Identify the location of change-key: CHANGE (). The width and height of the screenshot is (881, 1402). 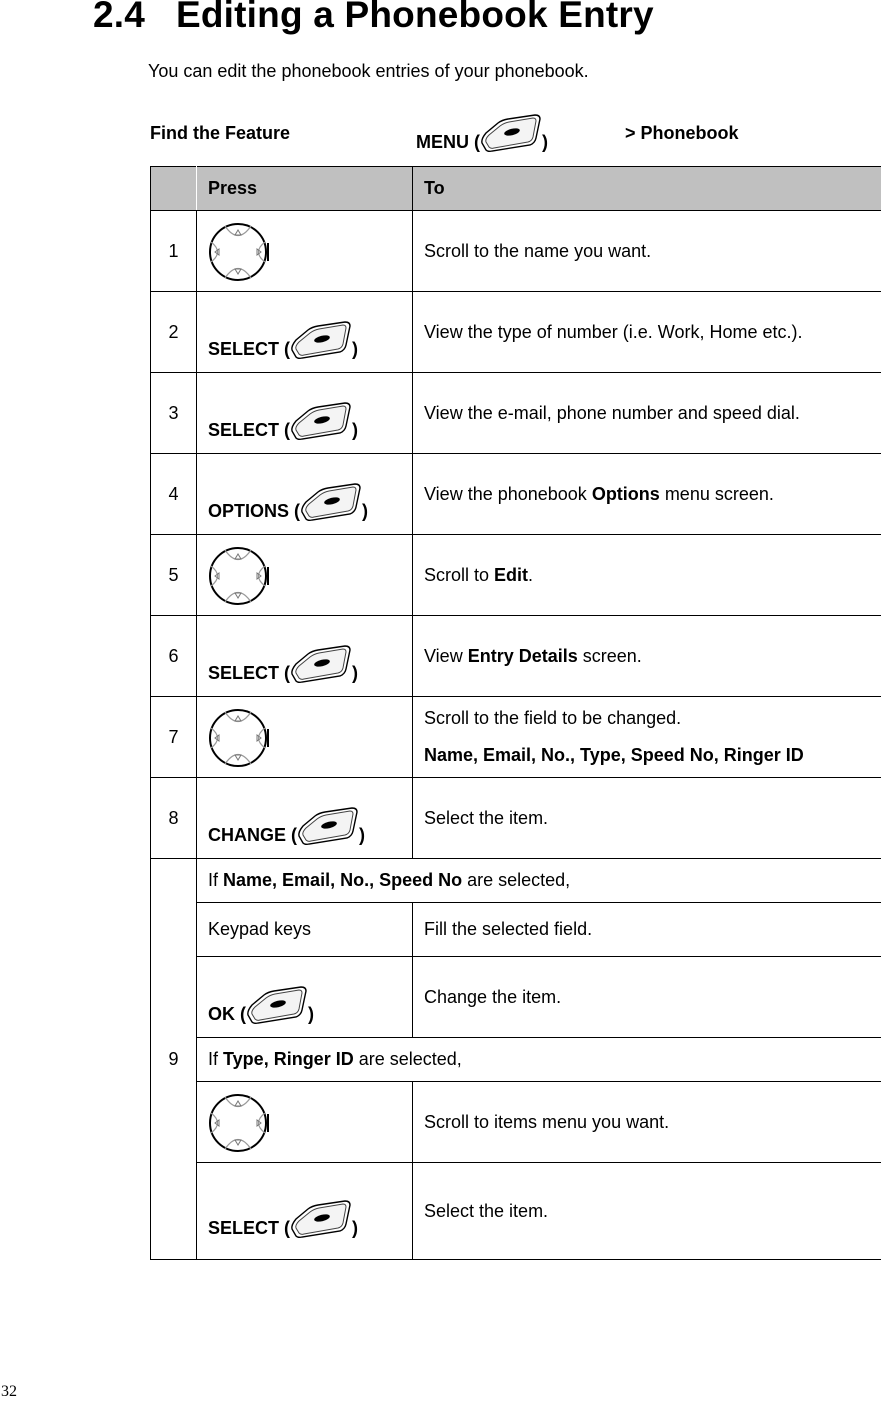
(286, 826).